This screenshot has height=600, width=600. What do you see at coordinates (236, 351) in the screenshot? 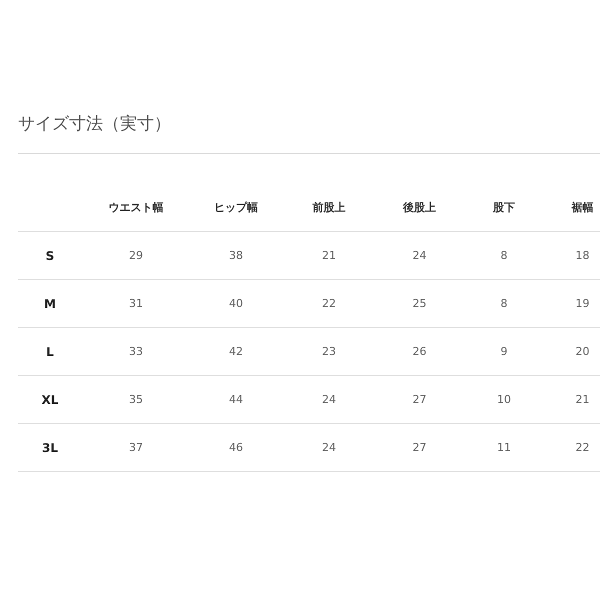
I see `table-cell: 42` at bounding box center [236, 351].